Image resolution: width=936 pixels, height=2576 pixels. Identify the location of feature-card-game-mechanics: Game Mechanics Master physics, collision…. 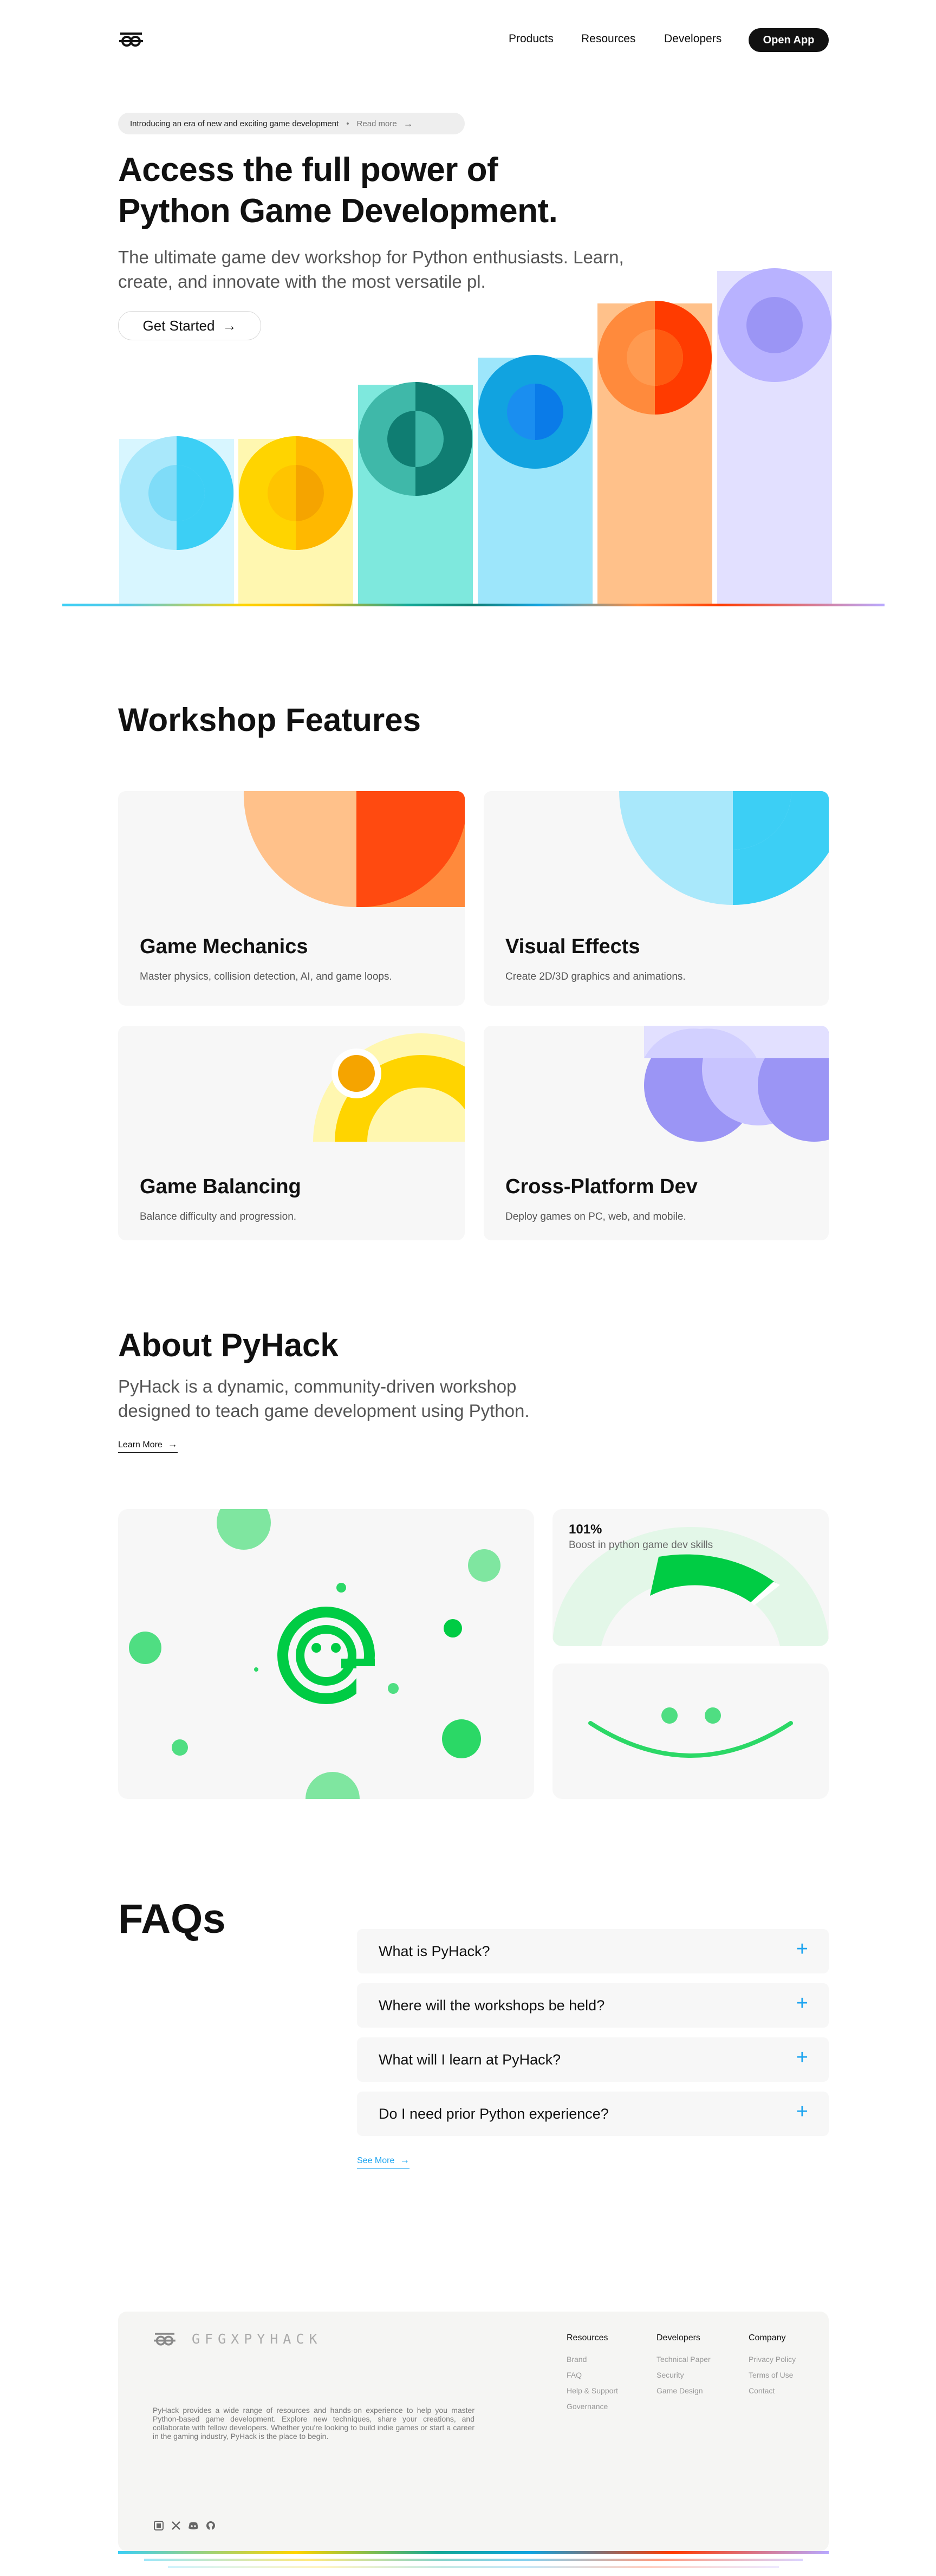
(291, 898).